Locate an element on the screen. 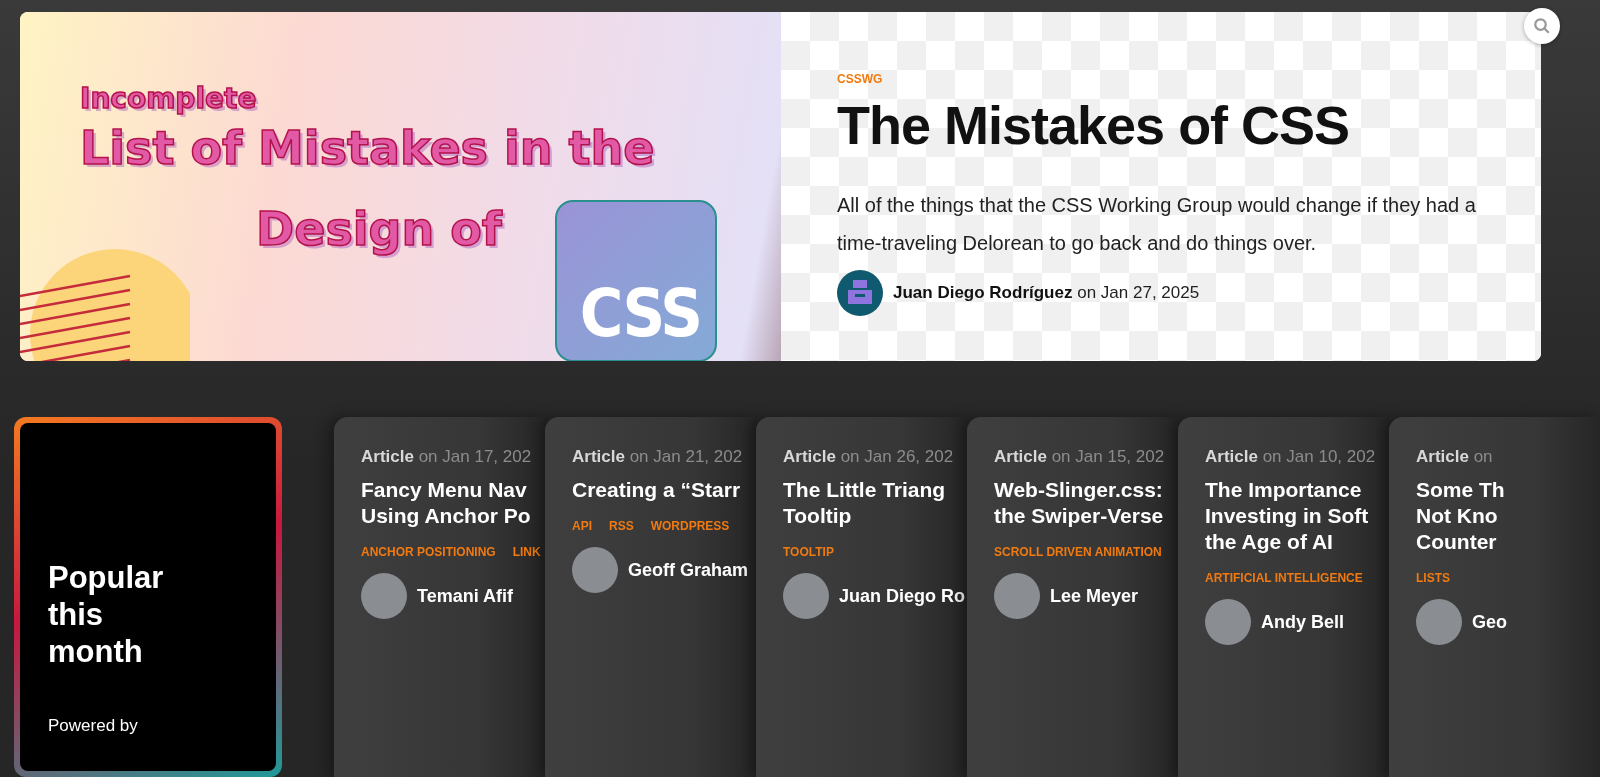  banner-kicker: Incomplete is located at coordinates (169, 98).